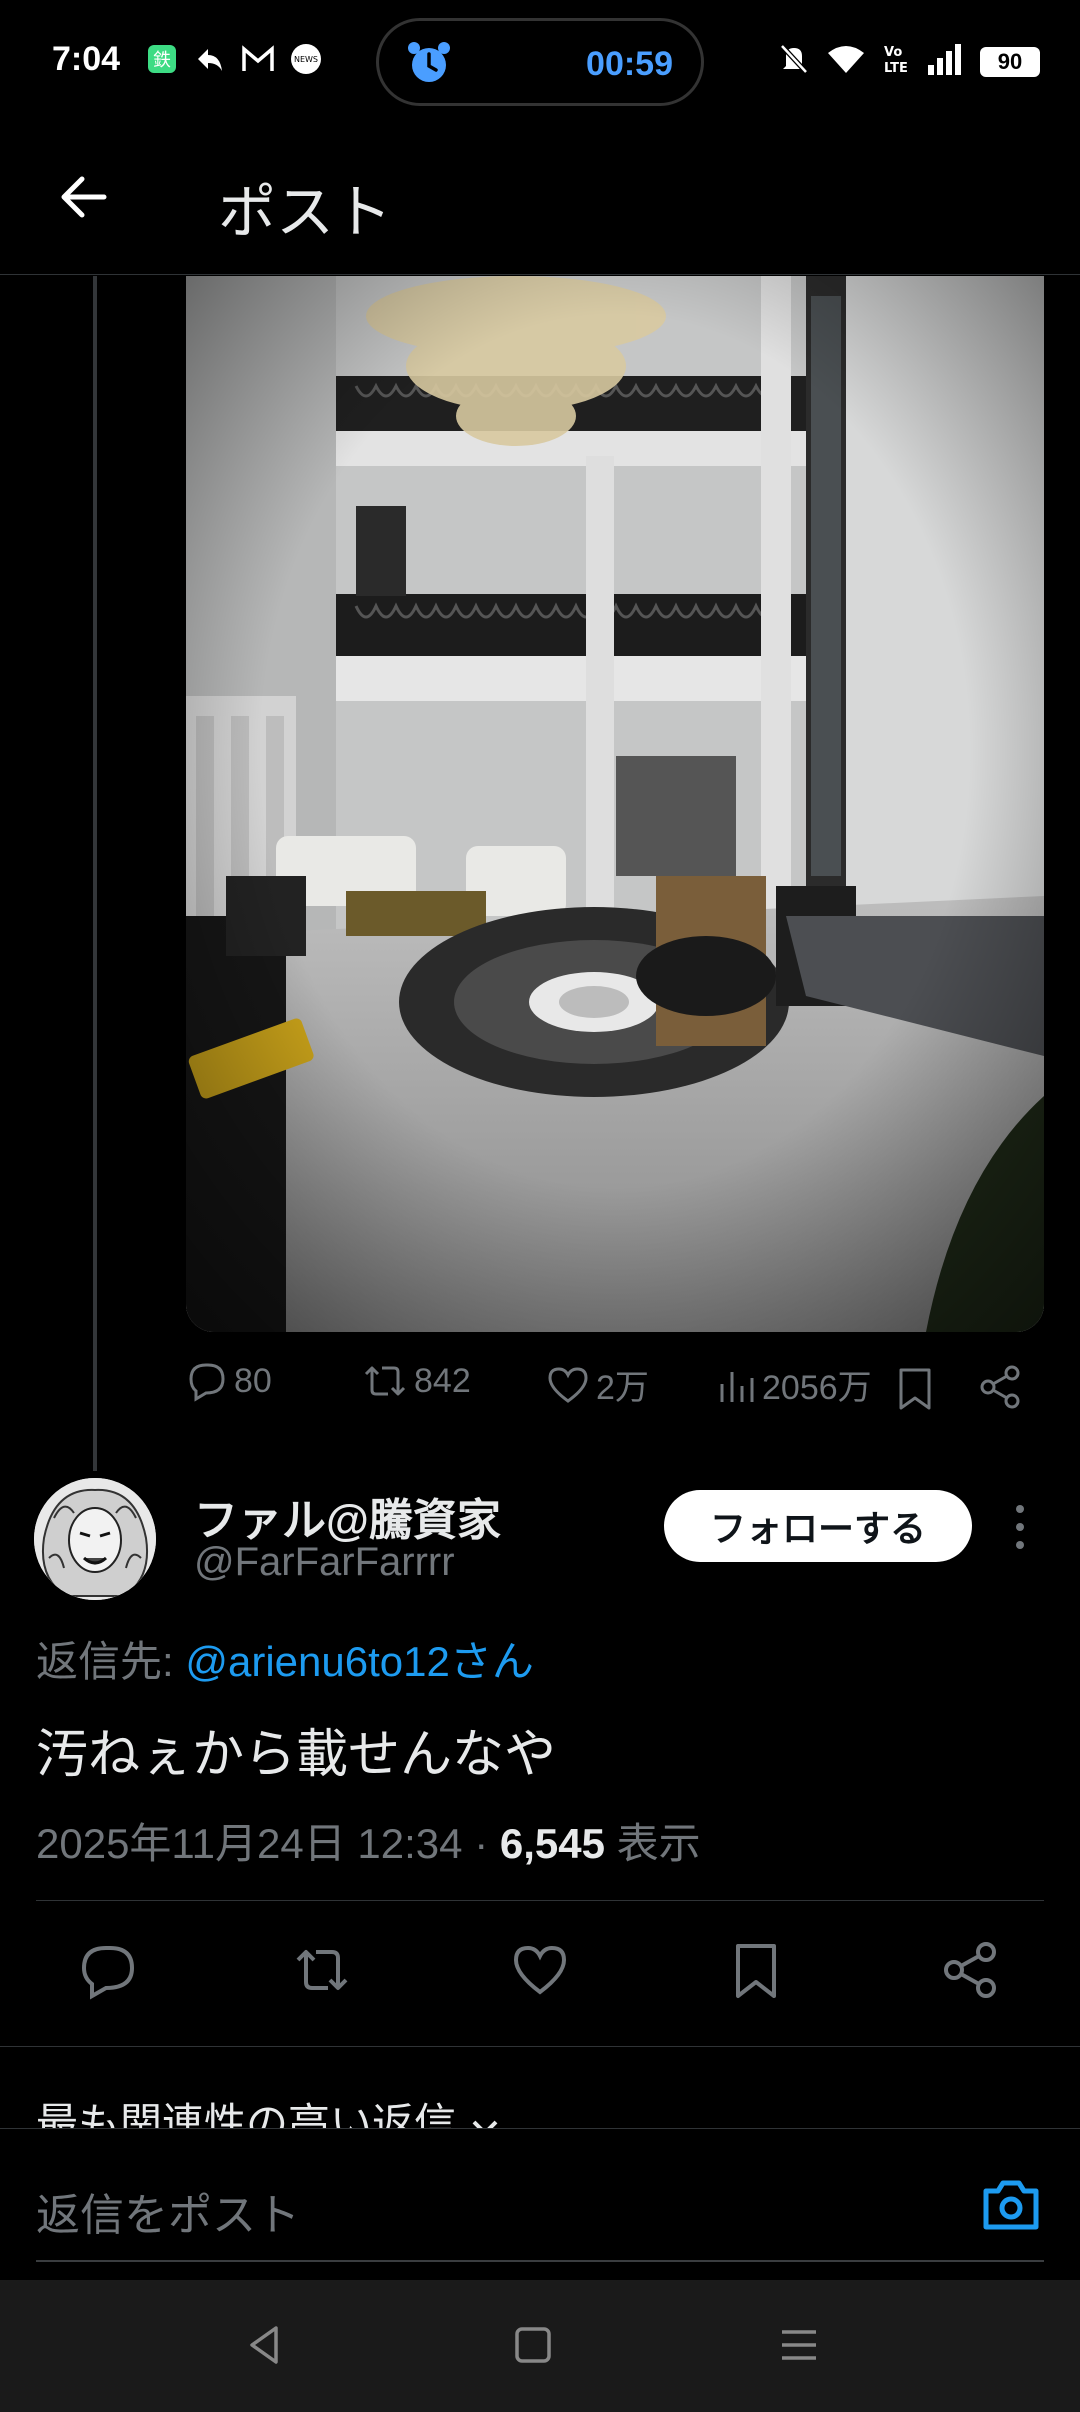 Image resolution: width=1080 pixels, height=2412 pixels. What do you see at coordinates (246, 2115) in the screenshot?
I see `reply-sort-label: 最も関連性の高い返信` at bounding box center [246, 2115].